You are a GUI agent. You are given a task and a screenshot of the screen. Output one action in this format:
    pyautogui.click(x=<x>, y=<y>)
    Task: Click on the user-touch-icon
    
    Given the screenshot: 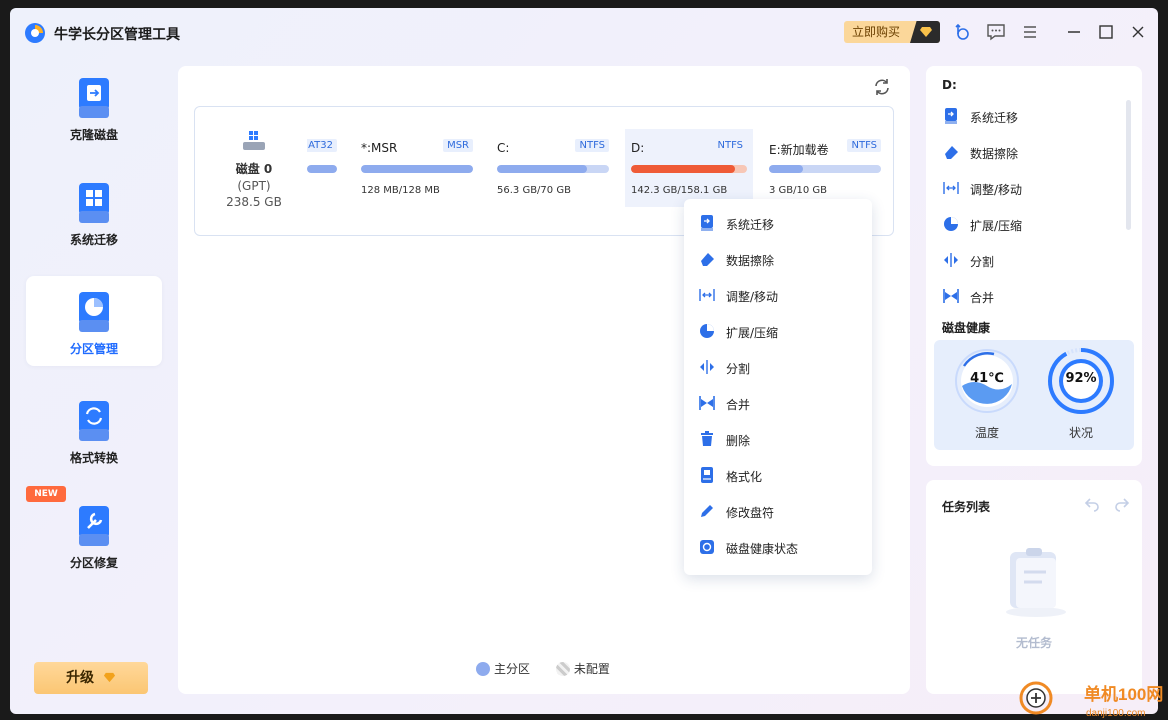 What is the action you would take?
    pyautogui.click(x=962, y=32)
    